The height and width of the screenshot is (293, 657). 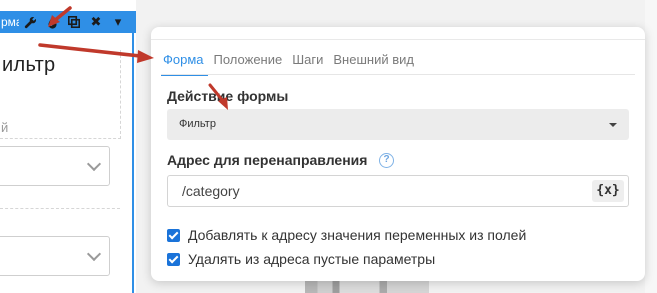 What do you see at coordinates (386, 160) in the screenshot?
I see `help-icon: ?` at bounding box center [386, 160].